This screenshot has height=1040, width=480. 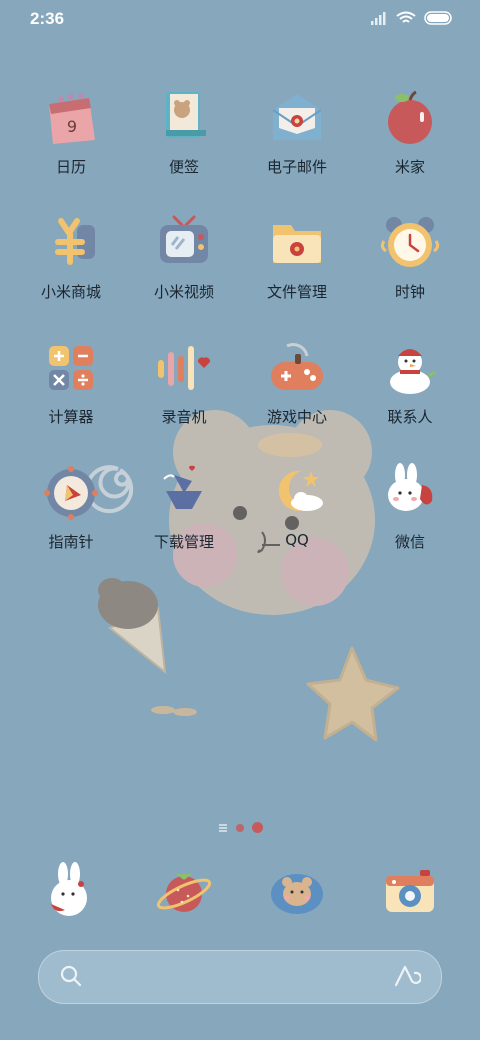 What do you see at coordinates (300, 490) in the screenshot?
I see `moon-cloud-icon` at bounding box center [300, 490].